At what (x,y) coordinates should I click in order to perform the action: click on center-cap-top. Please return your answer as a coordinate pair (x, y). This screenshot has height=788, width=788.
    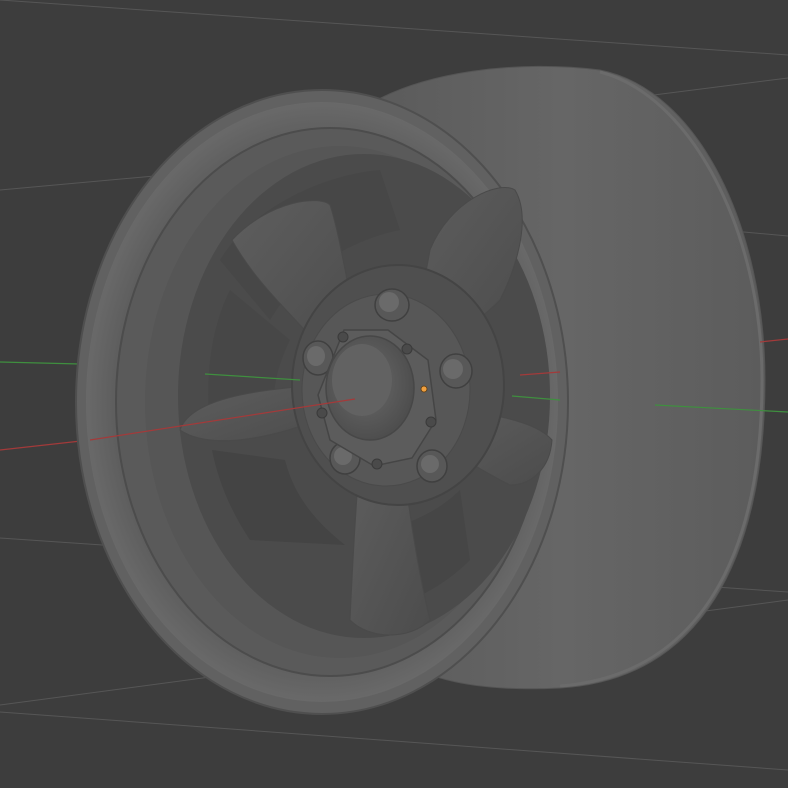
    Looking at the image, I should click on (362, 380).